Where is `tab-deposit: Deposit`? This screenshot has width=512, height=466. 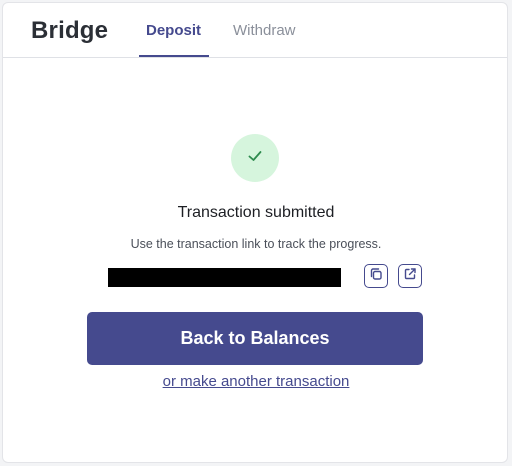
tab-deposit: Deposit is located at coordinates (173, 30).